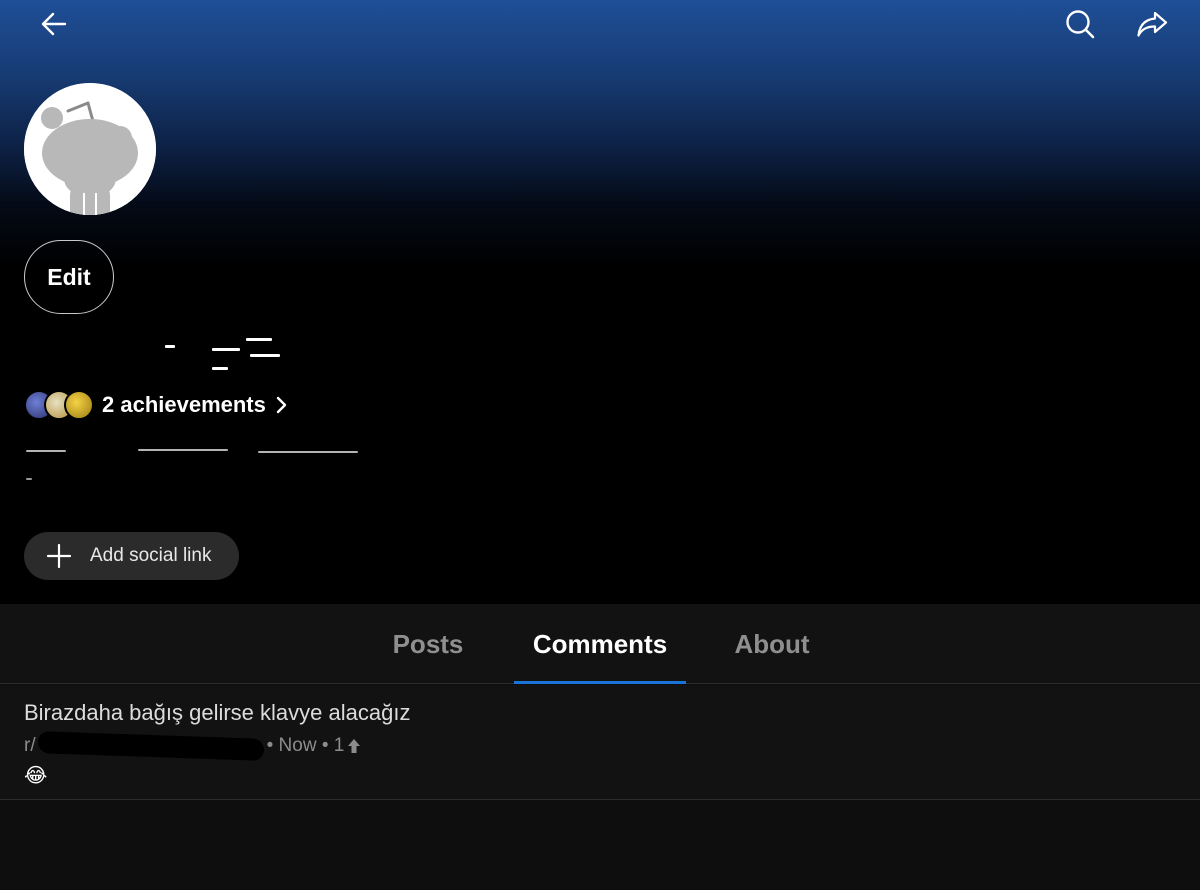 The width and height of the screenshot is (1200, 890). I want to click on tab-posts: Posts, so click(428, 644).